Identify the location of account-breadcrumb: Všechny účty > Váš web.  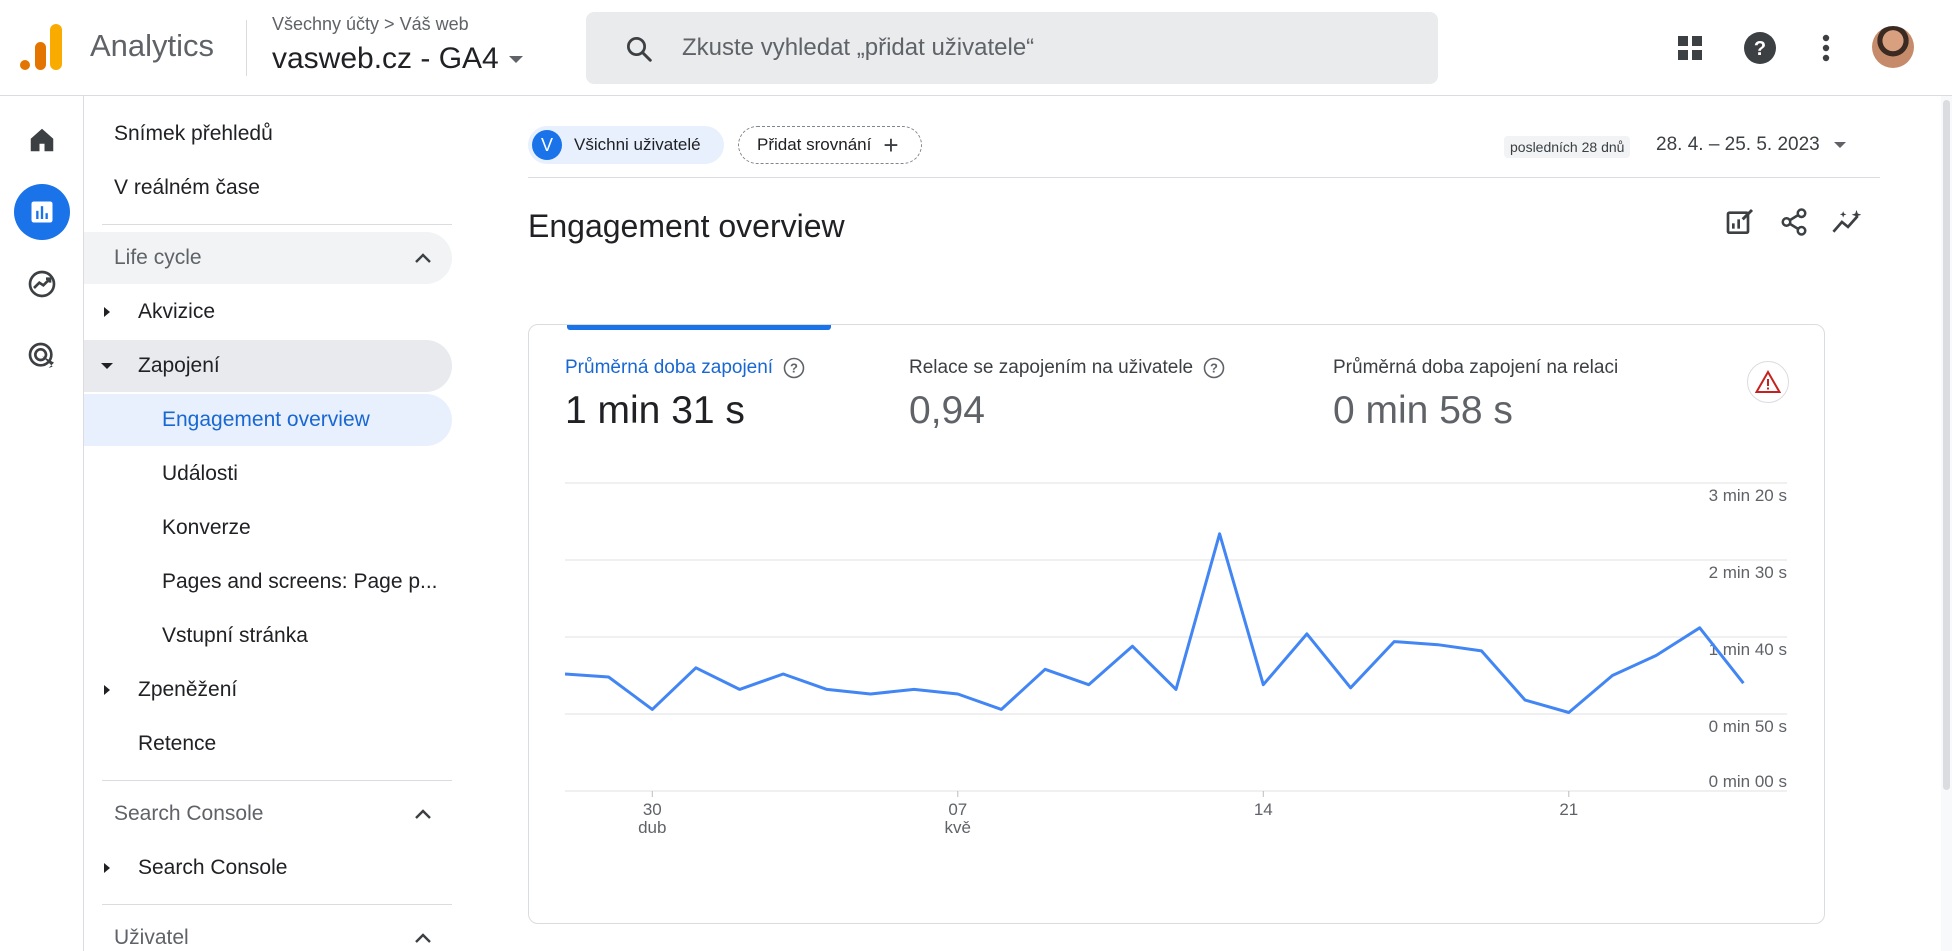
(370, 24).